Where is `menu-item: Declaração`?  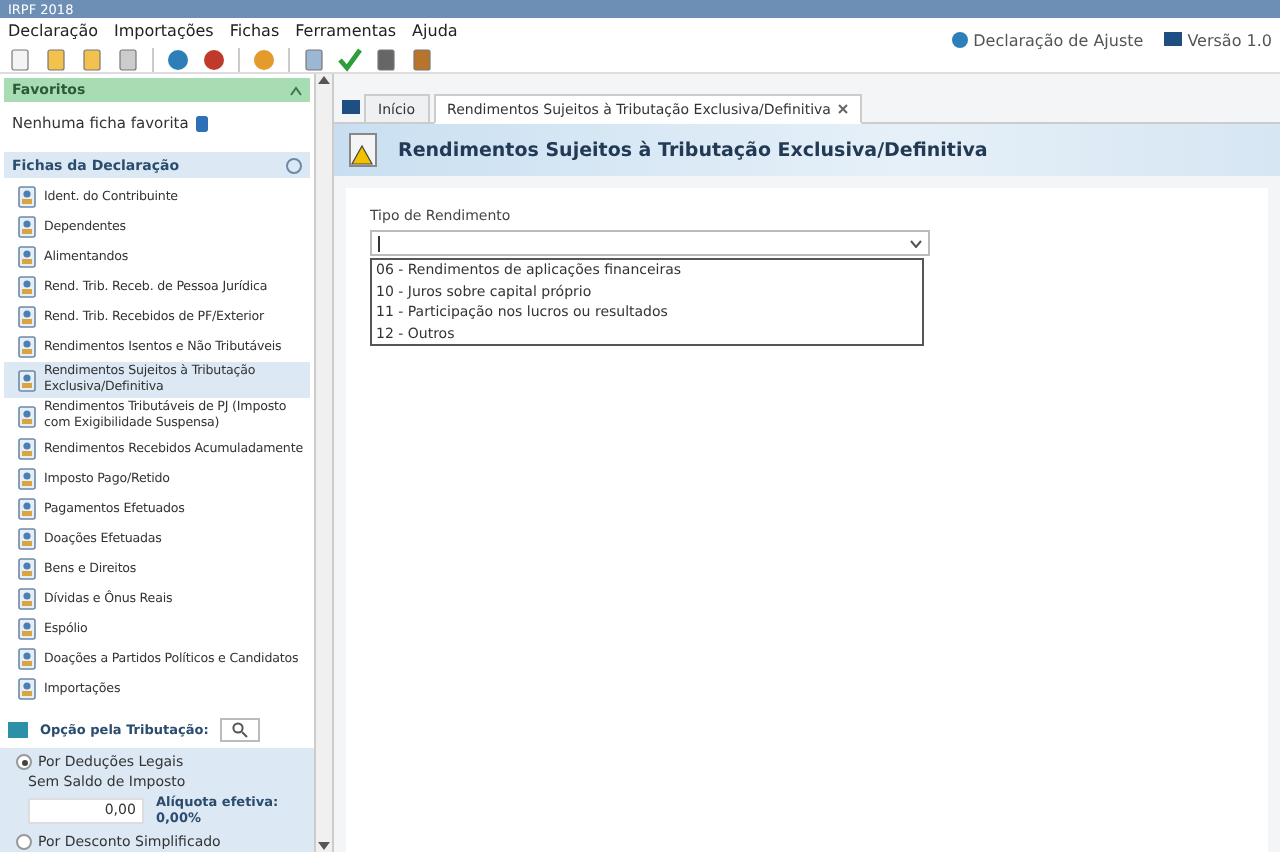 menu-item: Declaração is located at coordinates (53, 31).